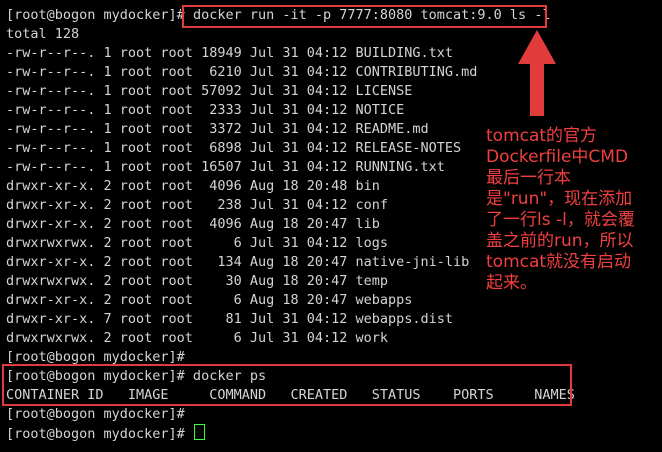 This screenshot has height=452, width=662. Describe the element at coordinates (287, 385) in the screenshot. I see `ps-highlight-box` at that location.